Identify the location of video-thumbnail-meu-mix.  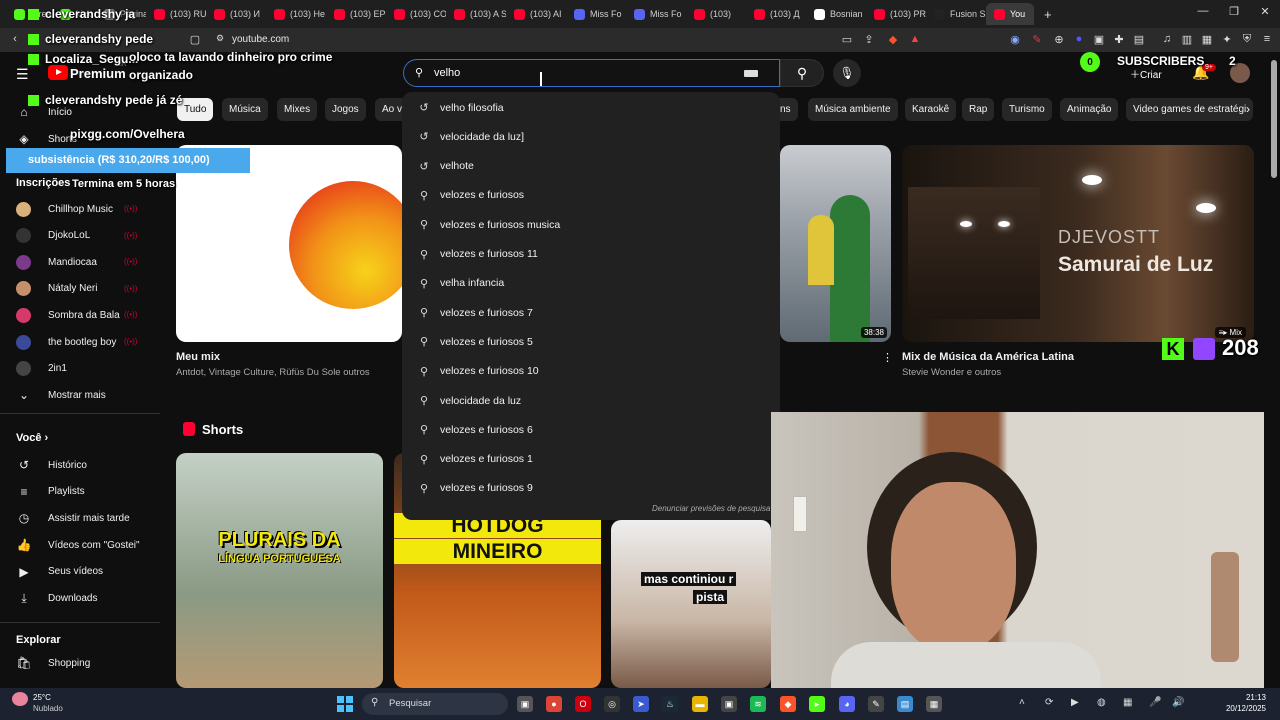
(289, 243).